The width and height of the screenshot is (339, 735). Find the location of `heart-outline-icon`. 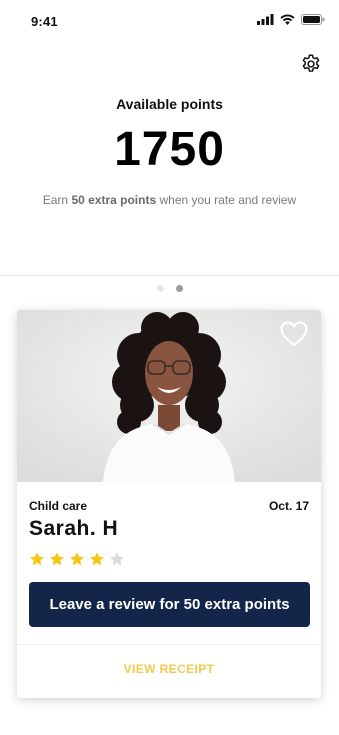

heart-outline-icon is located at coordinates (294, 334).